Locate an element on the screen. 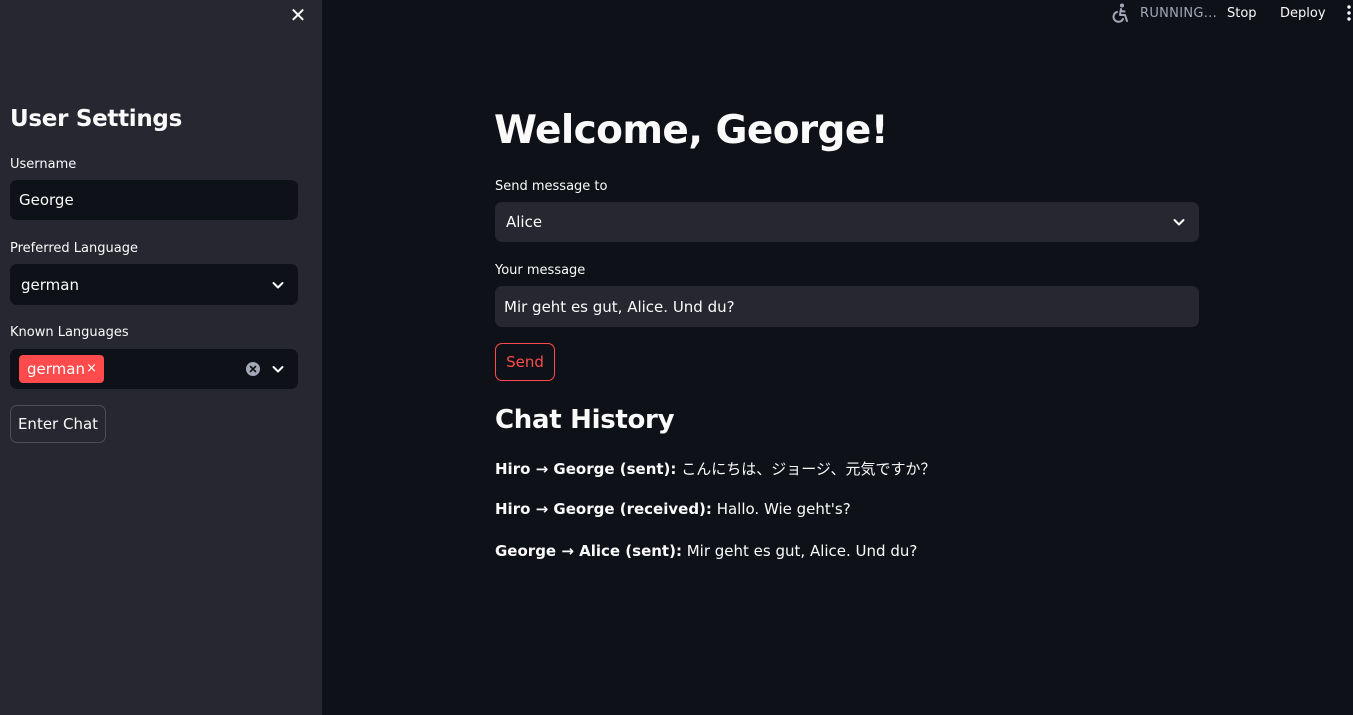 The image size is (1353, 715). language-chip-label: german is located at coordinates (56, 369).